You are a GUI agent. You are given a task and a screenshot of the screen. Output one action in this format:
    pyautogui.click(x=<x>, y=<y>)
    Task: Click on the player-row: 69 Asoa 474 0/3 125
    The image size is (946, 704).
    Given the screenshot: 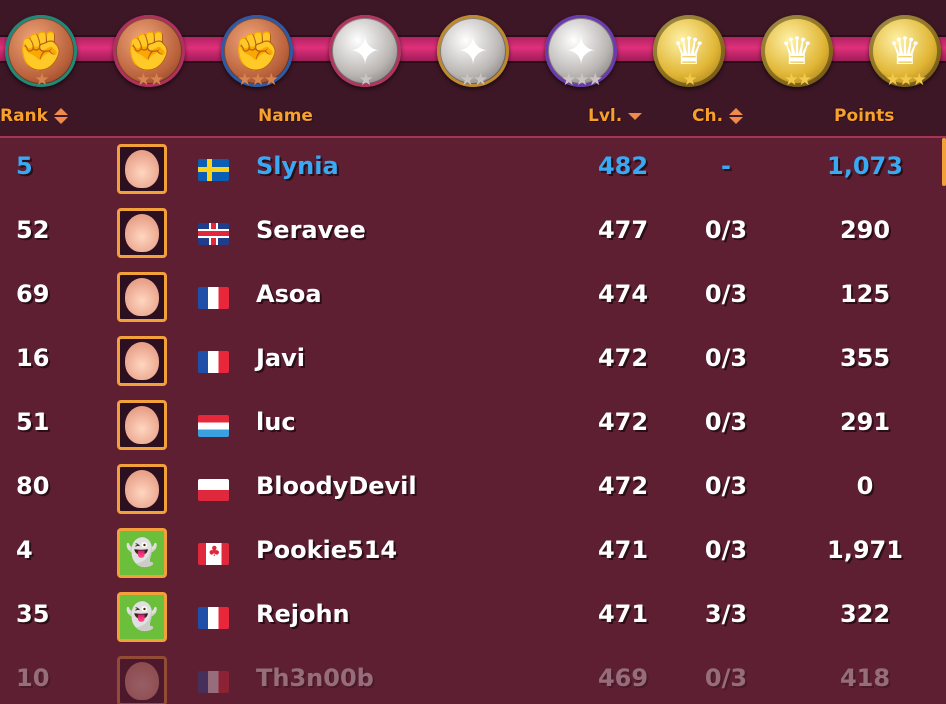 What is the action you would take?
    pyautogui.click(x=473, y=298)
    